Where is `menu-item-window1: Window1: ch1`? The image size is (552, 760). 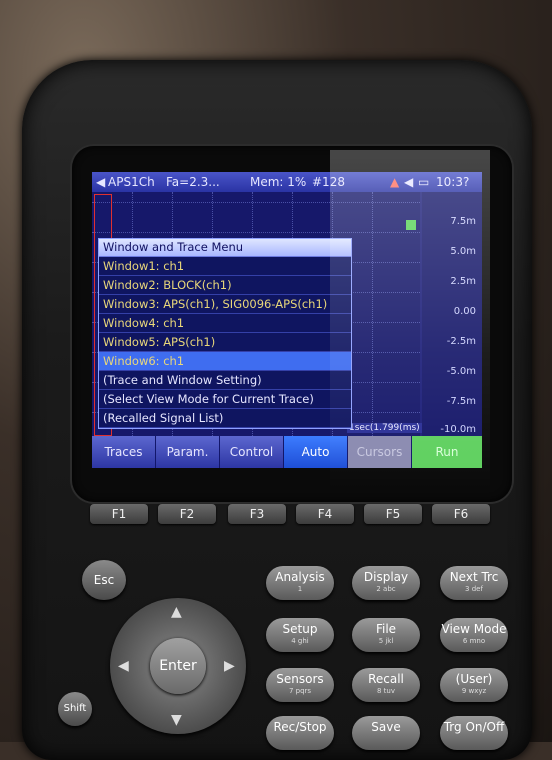
menu-item-window1: Window1: ch1 is located at coordinates (225, 266).